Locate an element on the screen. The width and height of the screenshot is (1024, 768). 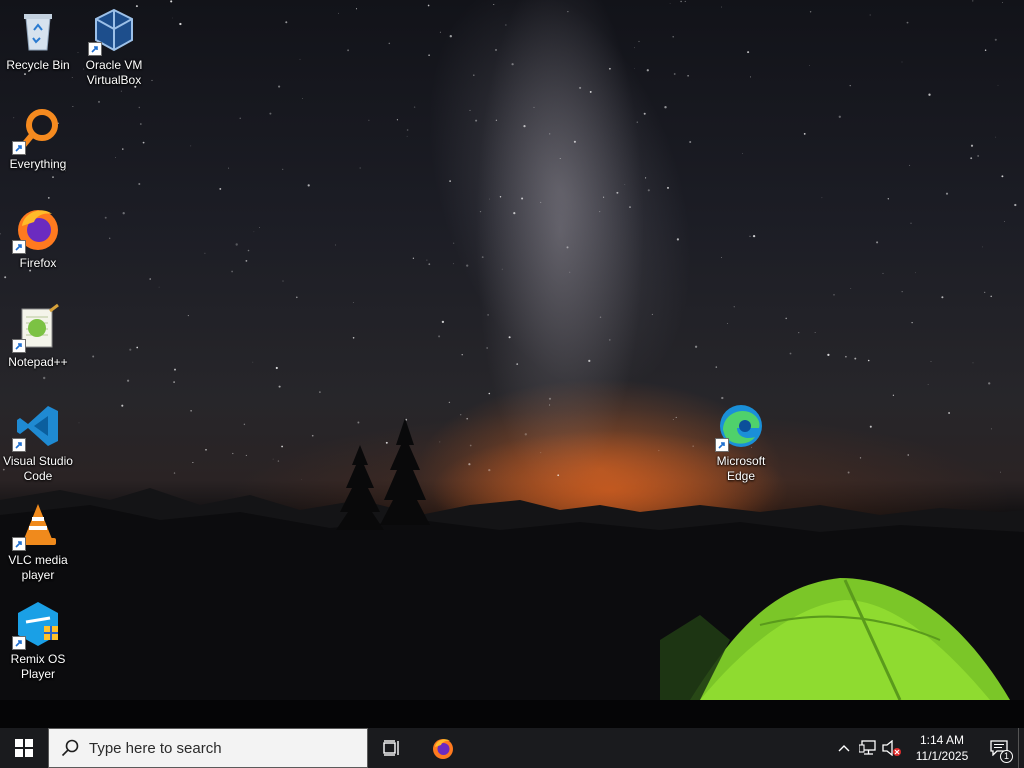
everything-search-icon is located at coordinates (37, 130).